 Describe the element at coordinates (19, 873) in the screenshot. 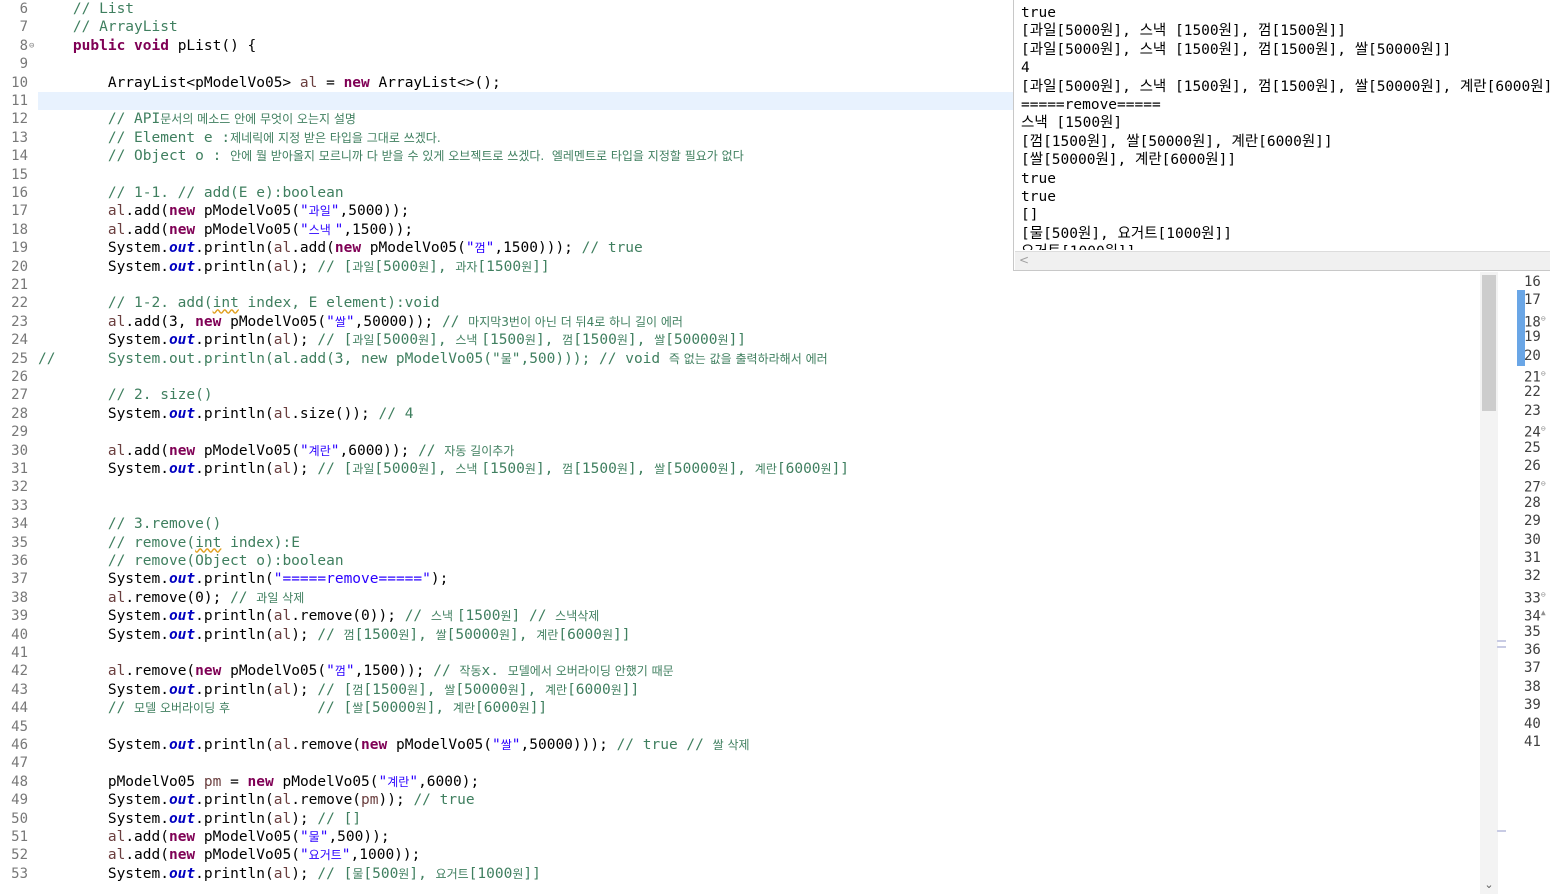

I see `line-number: 53` at that location.